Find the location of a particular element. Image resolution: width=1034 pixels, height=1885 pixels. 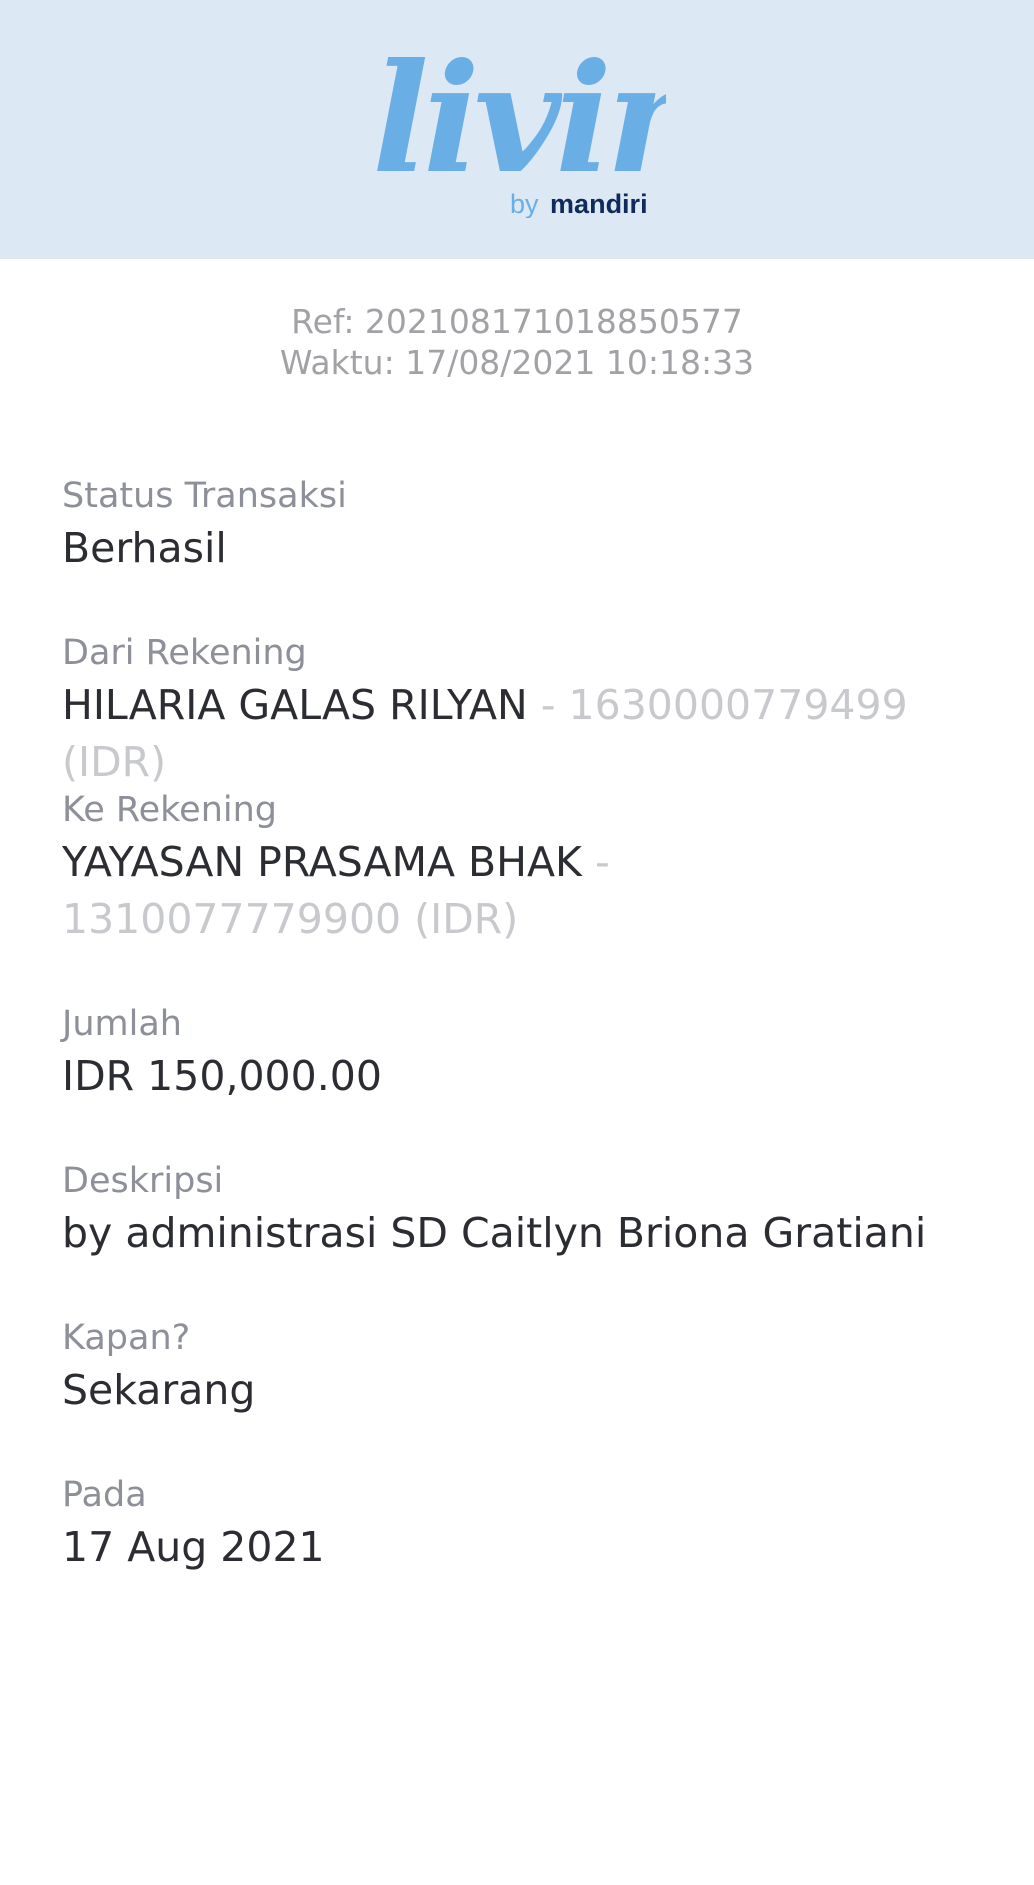

date-label: Pada is located at coordinates (104, 1495).